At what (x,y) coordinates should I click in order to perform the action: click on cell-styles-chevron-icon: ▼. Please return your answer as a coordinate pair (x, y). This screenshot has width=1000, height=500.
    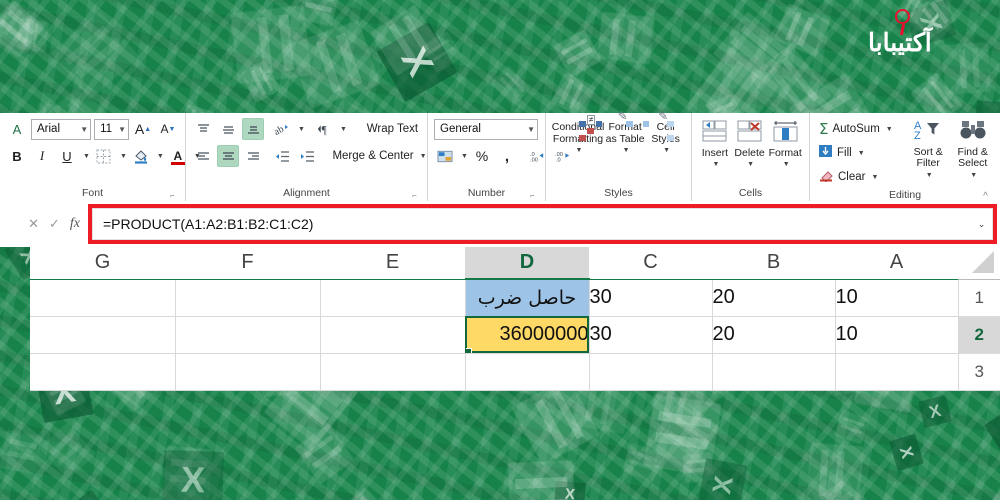
    Looking at the image, I should click on (666, 151).